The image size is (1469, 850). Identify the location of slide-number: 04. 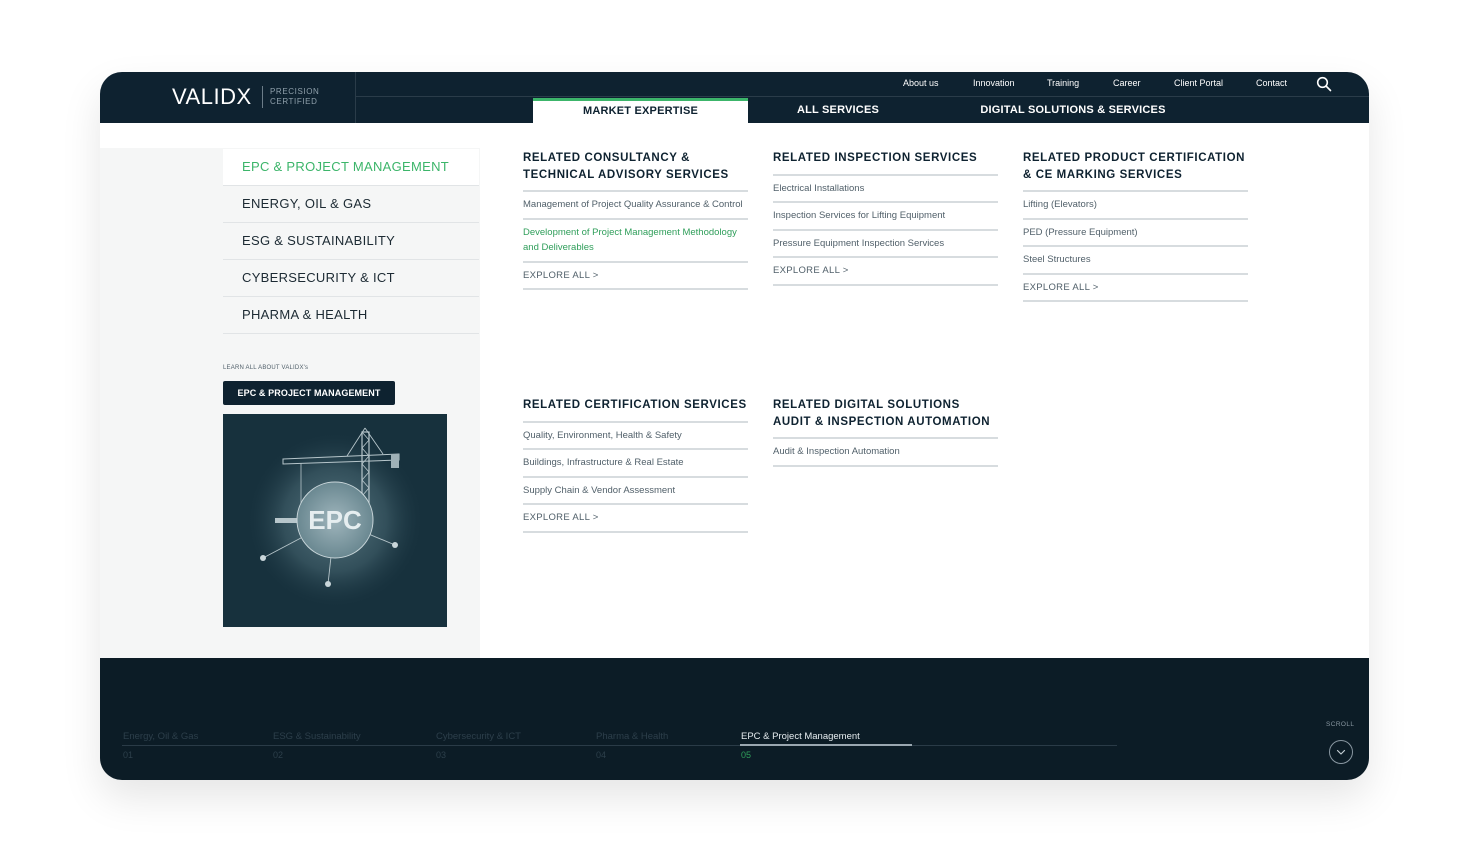
(601, 755).